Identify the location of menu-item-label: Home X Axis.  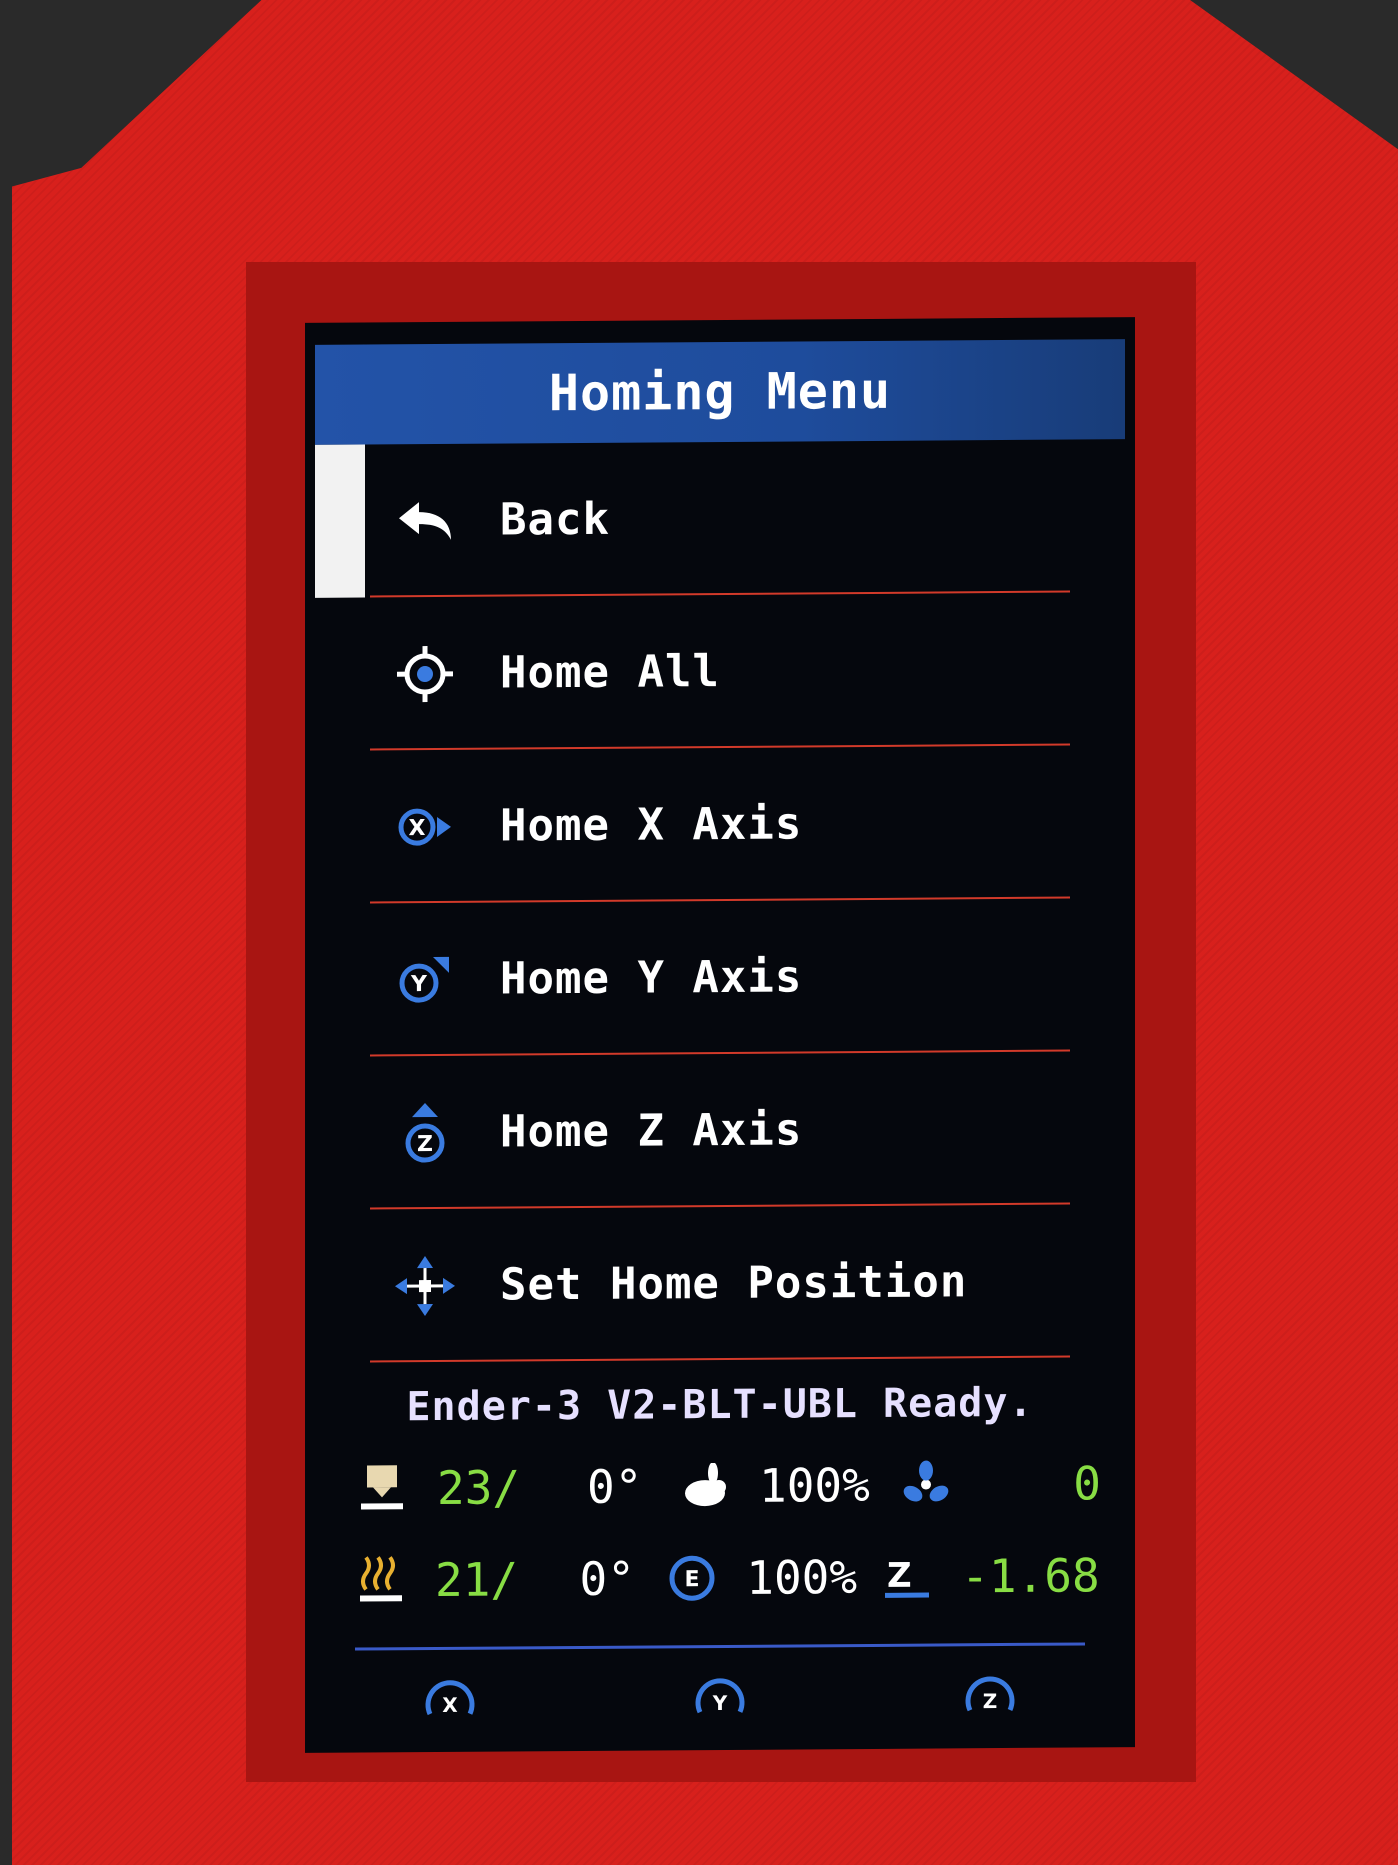
(651, 825).